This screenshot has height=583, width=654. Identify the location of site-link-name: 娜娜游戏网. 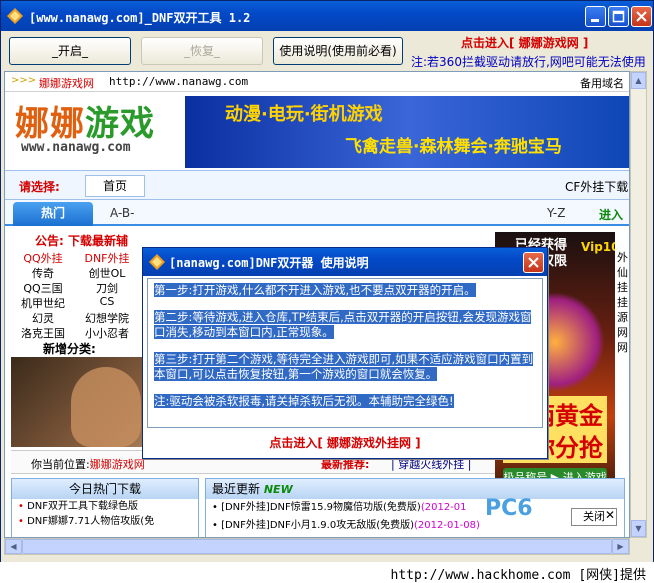
(548, 43).